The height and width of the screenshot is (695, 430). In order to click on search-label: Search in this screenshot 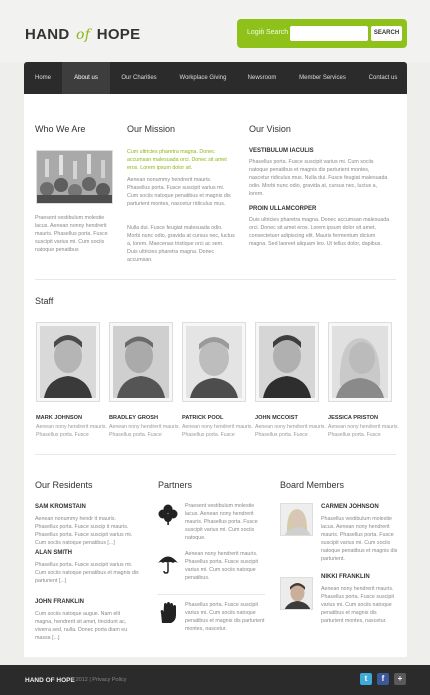, I will do `click(277, 32)`.